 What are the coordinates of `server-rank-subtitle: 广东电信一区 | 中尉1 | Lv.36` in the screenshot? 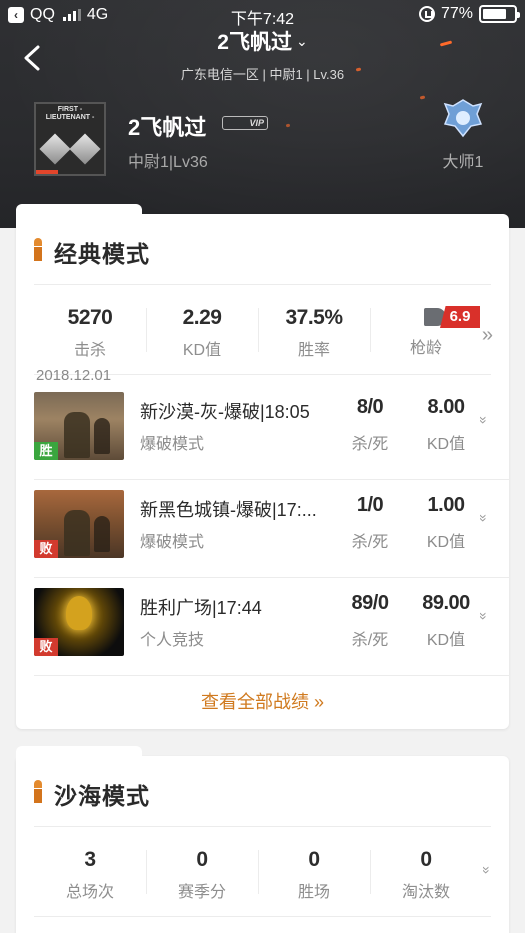 It's located at (262, 74).